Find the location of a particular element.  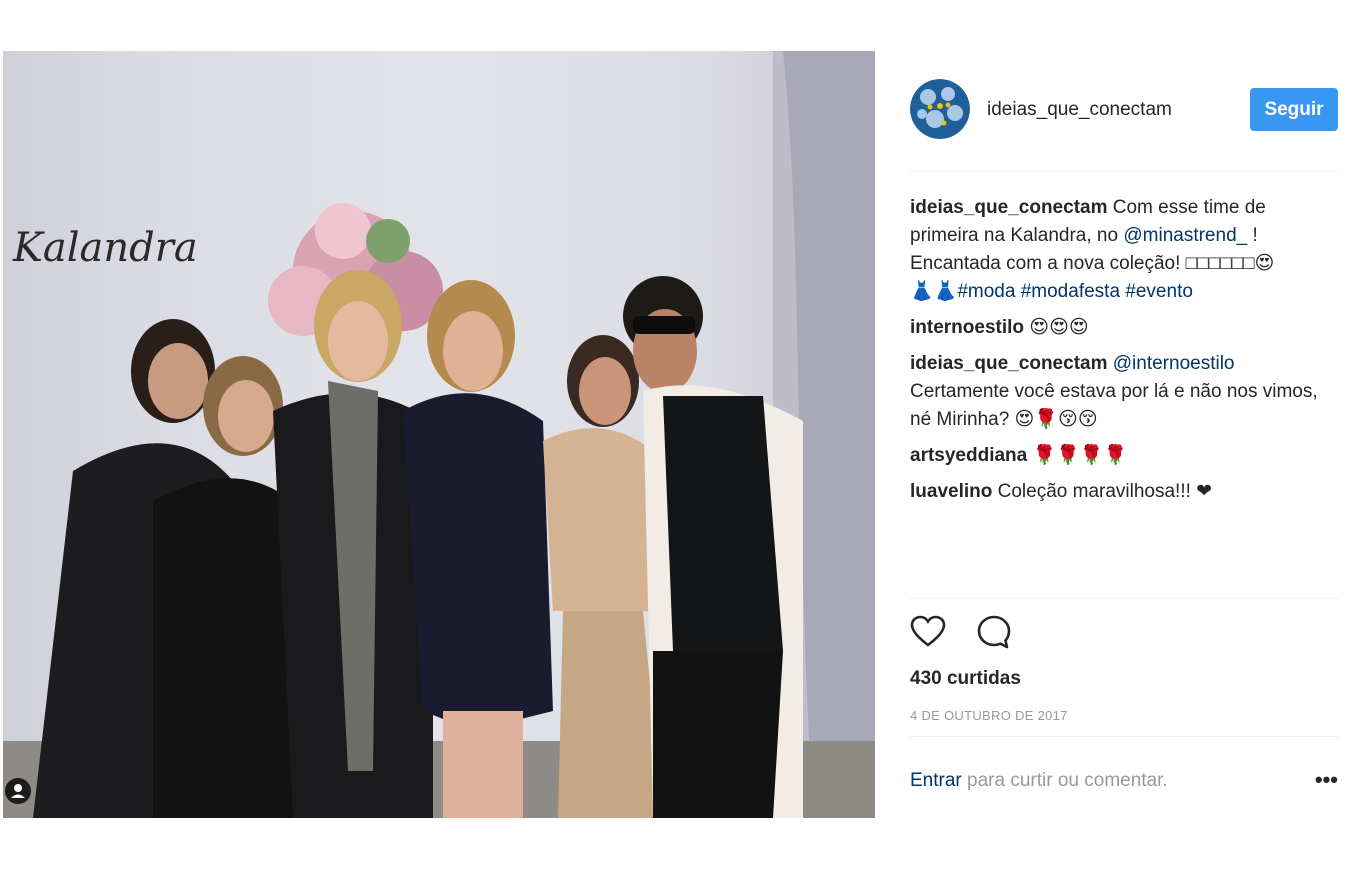

heart-eyes-emoji: 😍 is located at coordinates (1264, 263).